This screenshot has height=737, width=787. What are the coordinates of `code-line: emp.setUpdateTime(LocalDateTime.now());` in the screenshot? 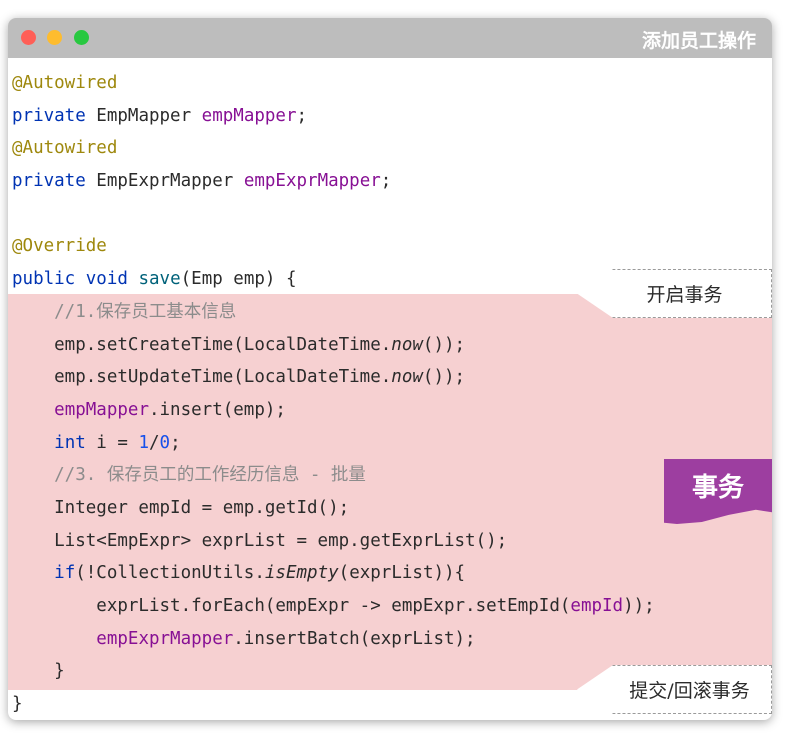 It's located at (239, 377).